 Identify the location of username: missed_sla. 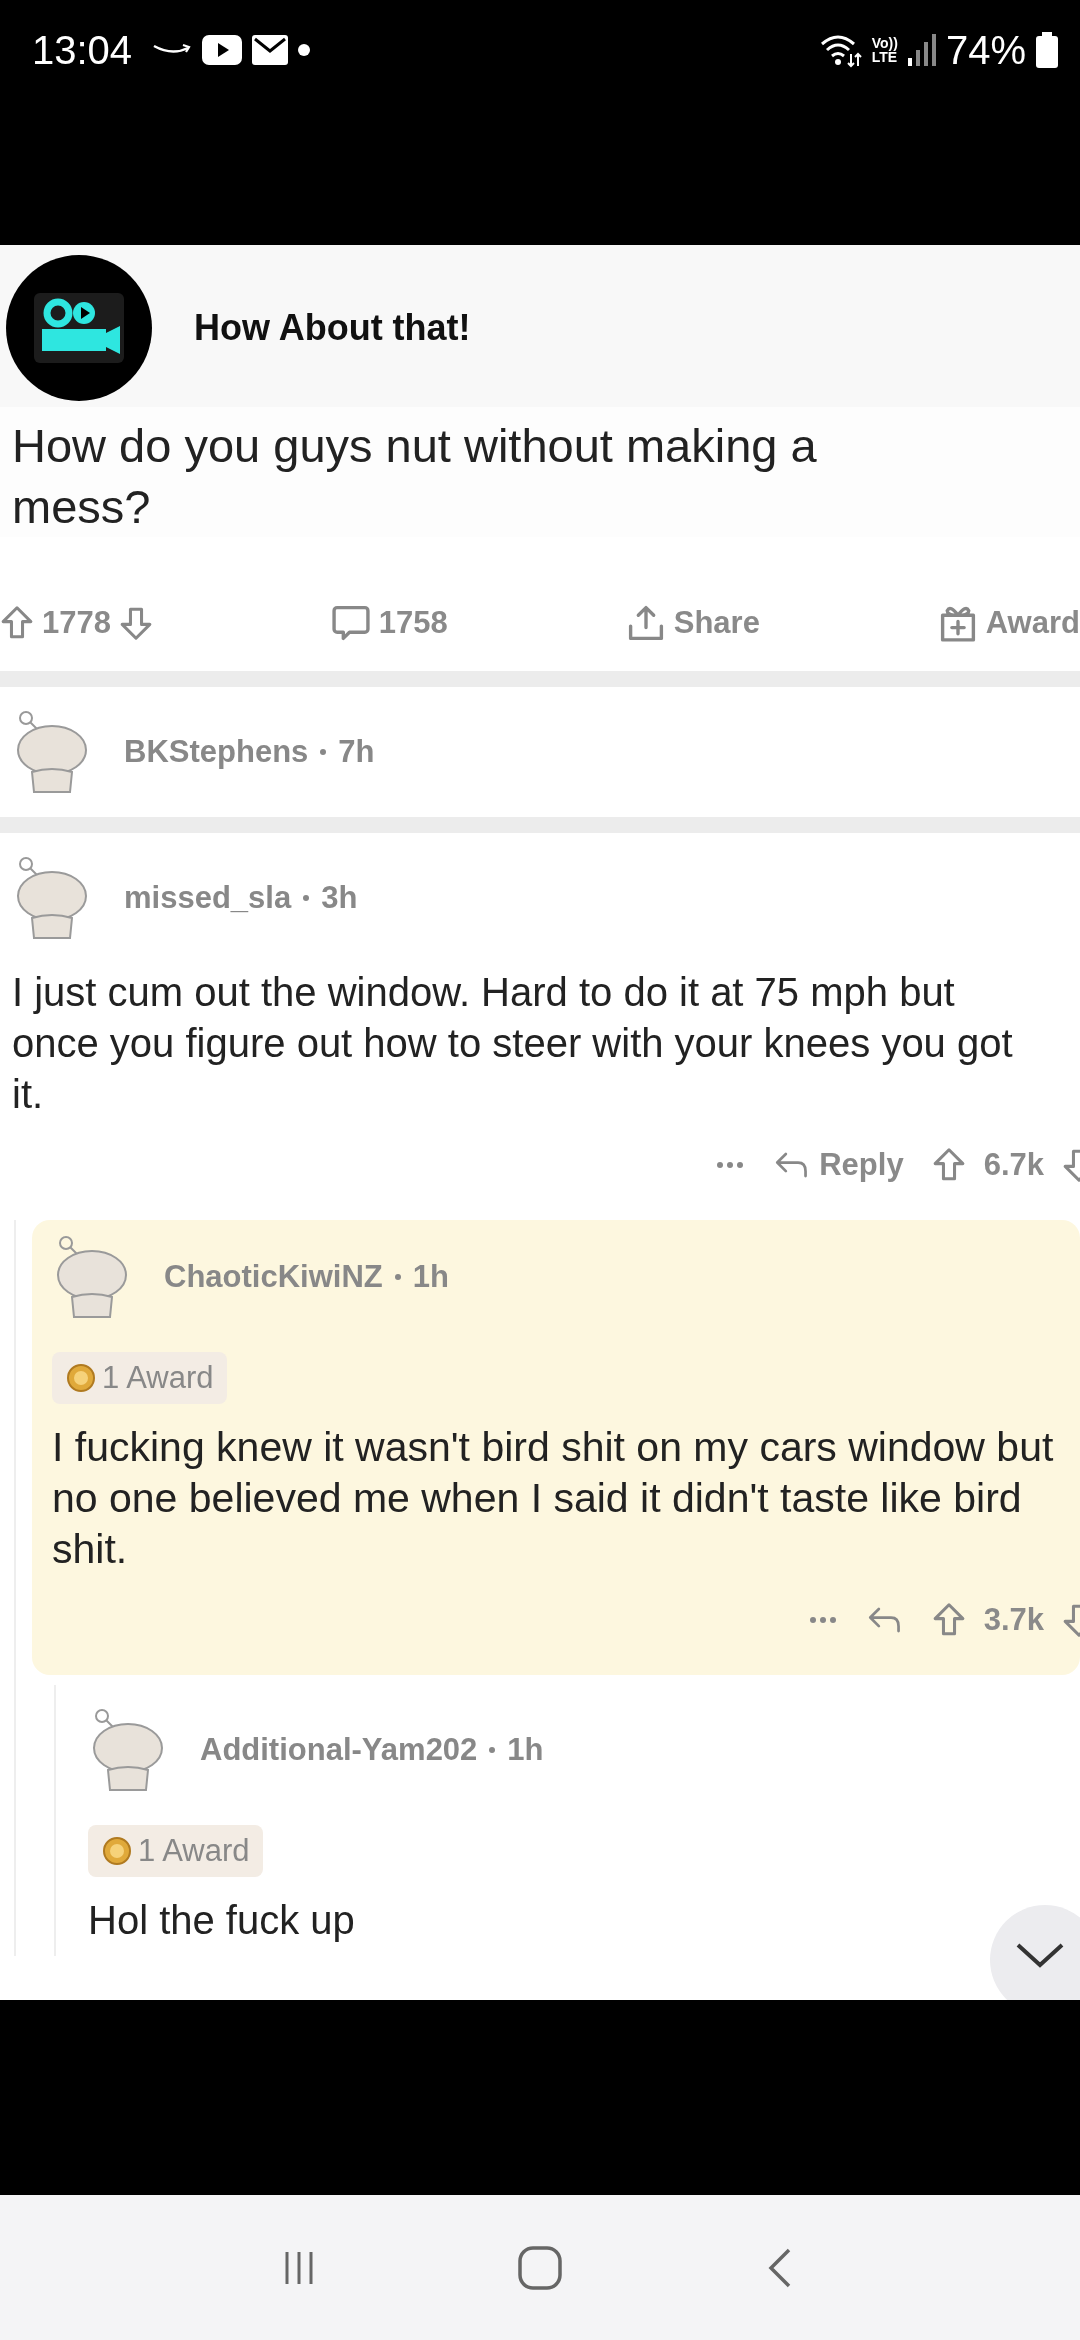
(208, 898).